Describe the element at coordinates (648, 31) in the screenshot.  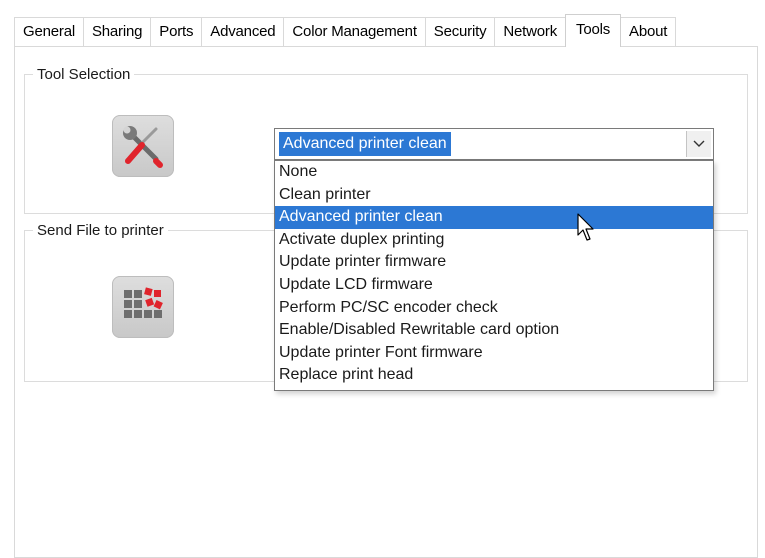
I see `tab-about: About` at that location.